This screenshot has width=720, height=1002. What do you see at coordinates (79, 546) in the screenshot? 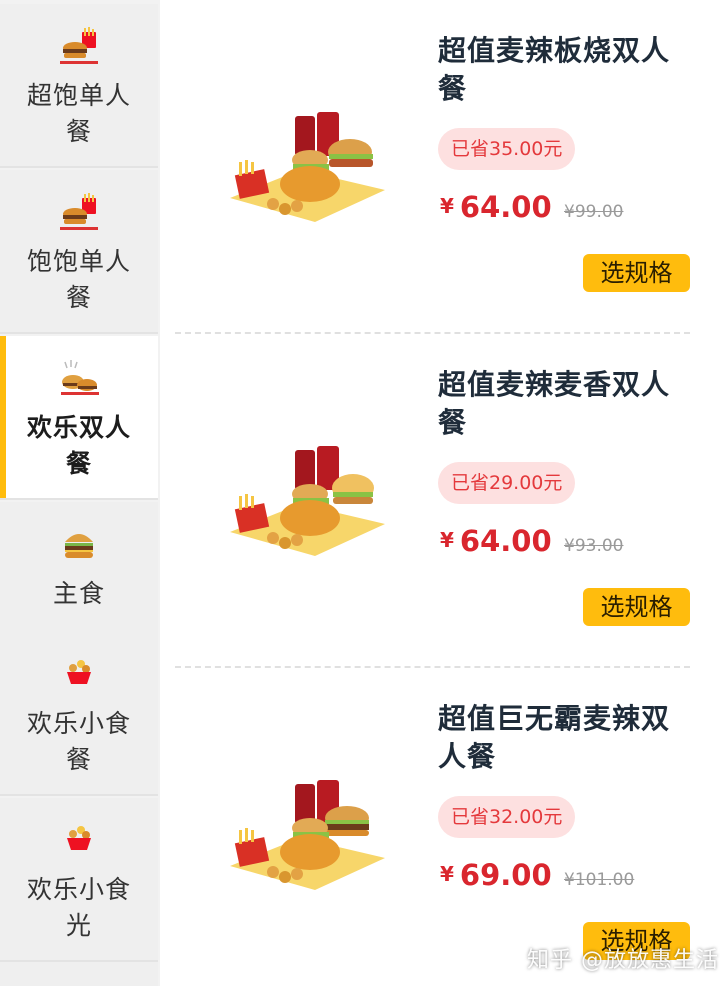
I see `burger-icon` at bounding box center [79, 546].